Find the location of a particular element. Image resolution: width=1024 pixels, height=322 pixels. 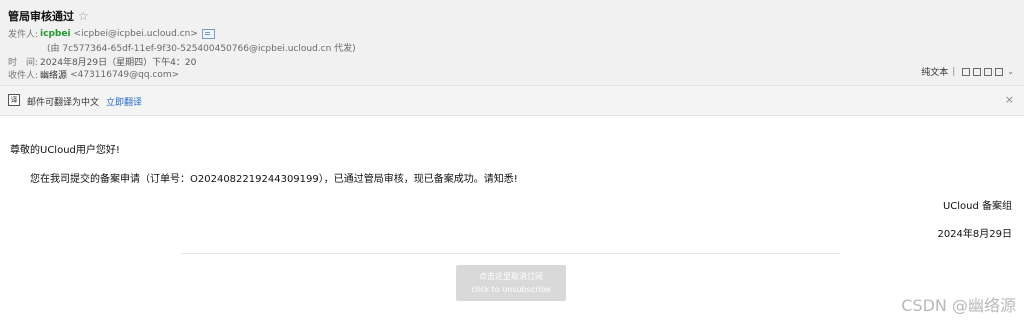

greeting: 尊敬的UCloud用户您好! is located at coordinates (65, 150).